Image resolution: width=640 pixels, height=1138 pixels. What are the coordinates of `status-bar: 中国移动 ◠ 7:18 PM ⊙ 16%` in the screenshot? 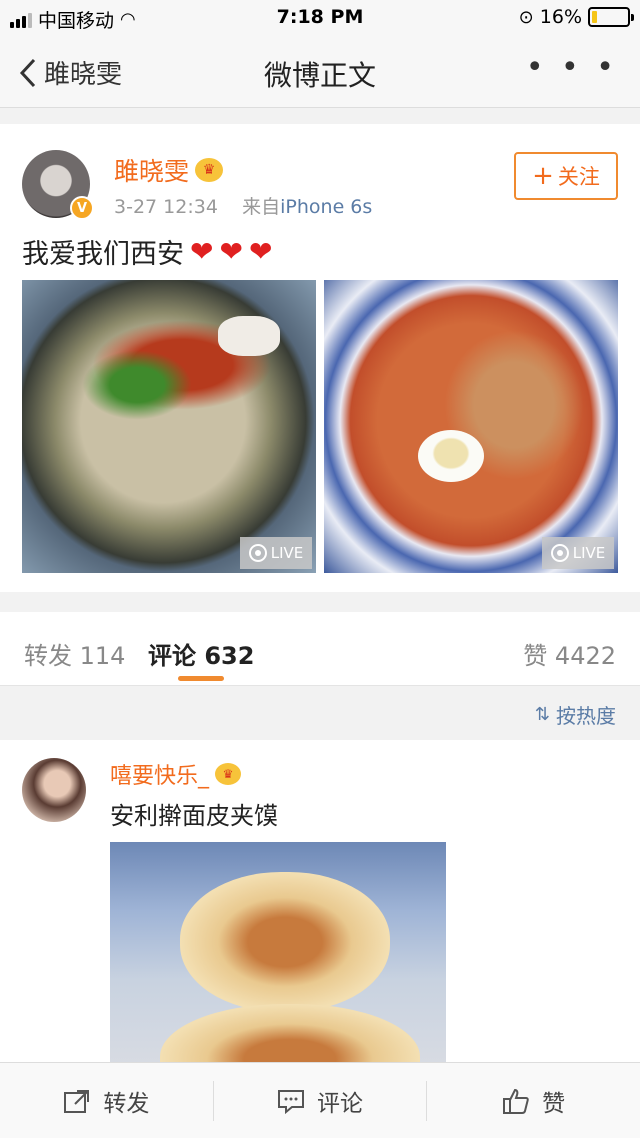 It's located at (320, 18).